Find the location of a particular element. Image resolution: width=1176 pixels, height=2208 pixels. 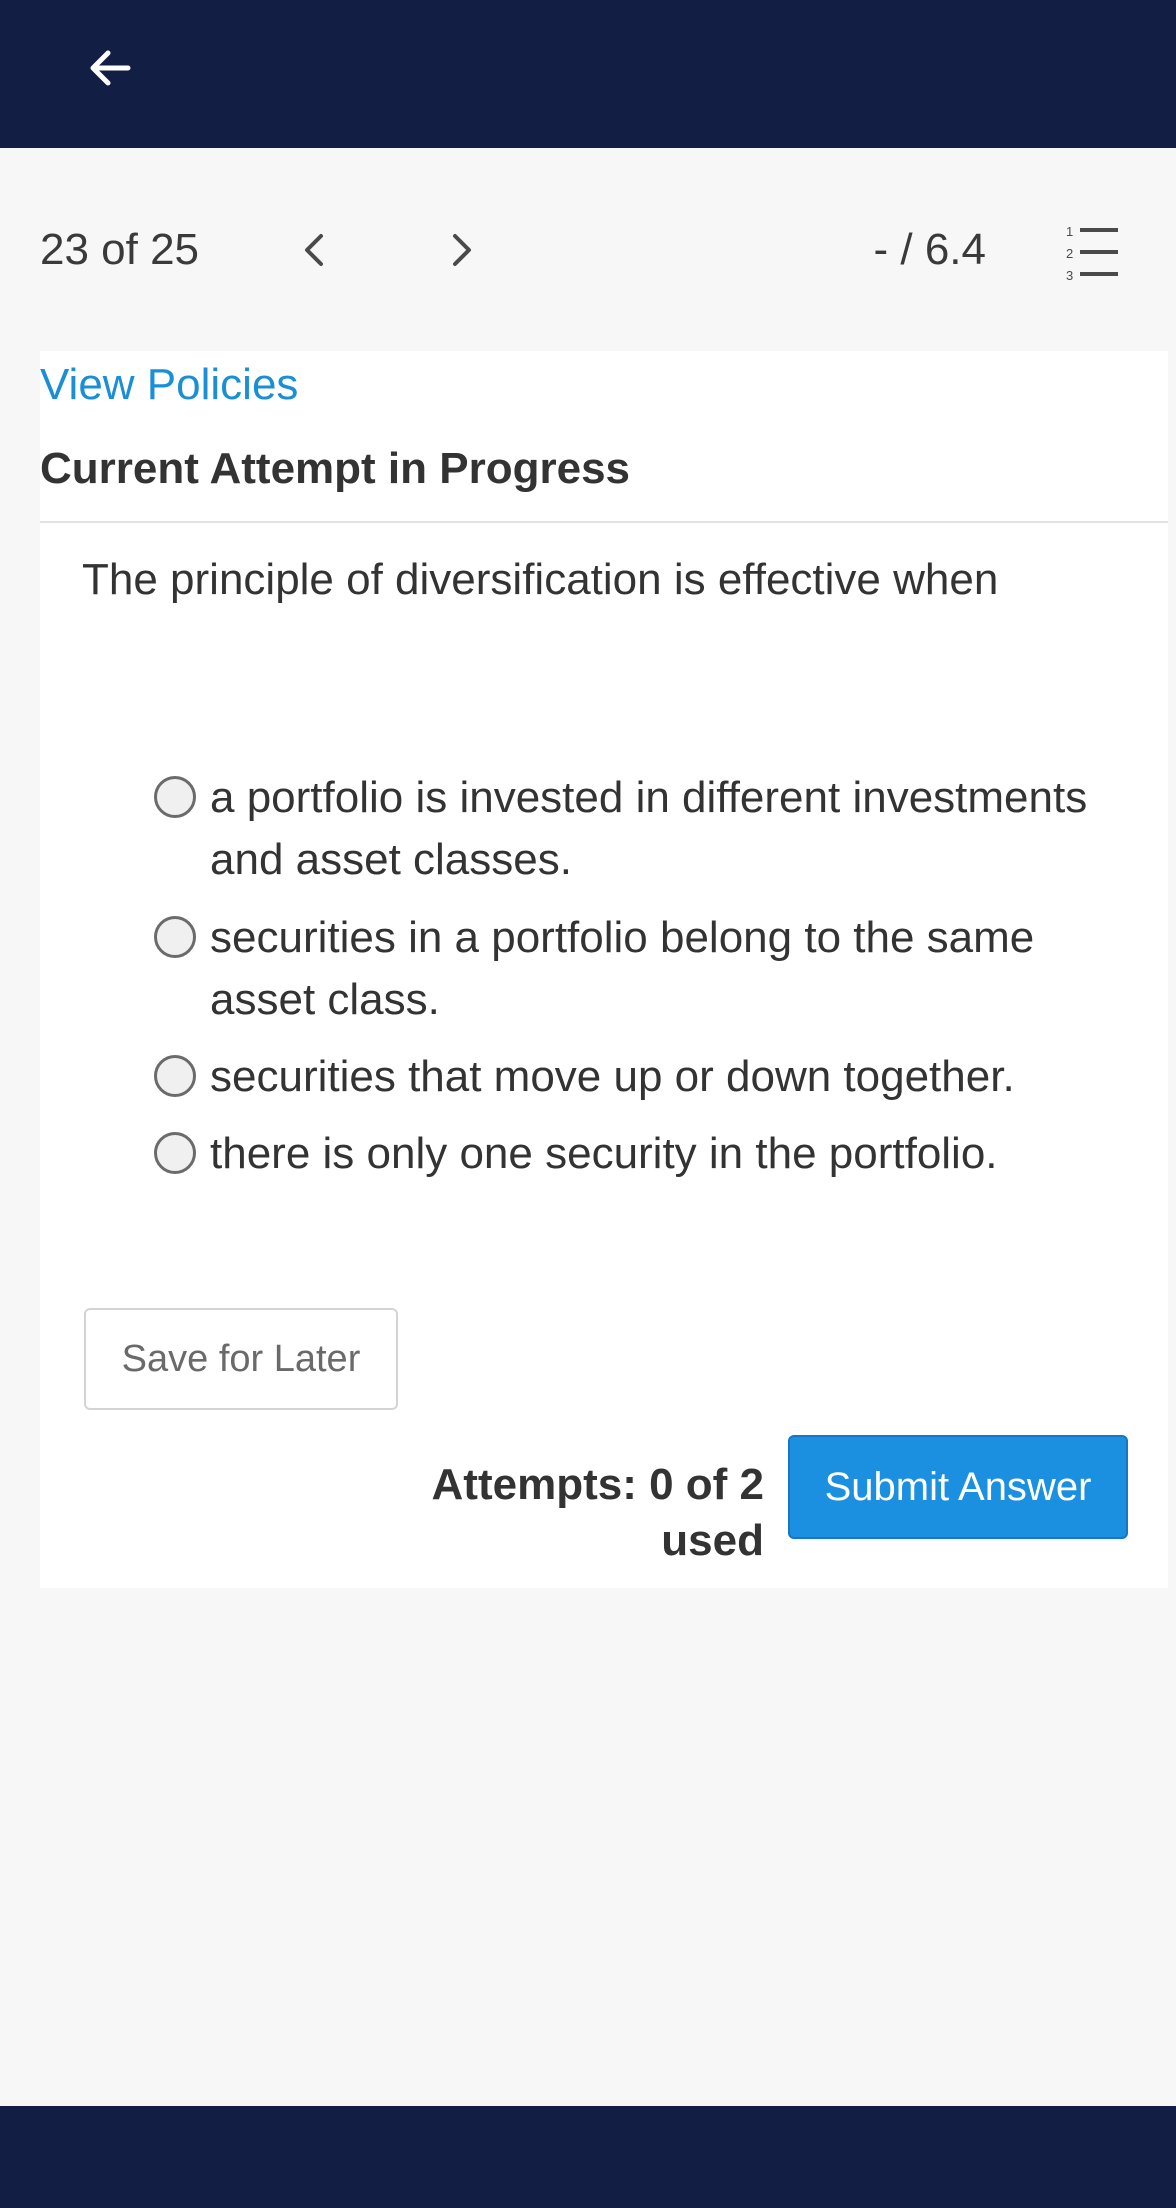

arrow-left-icon is located at coordinates (110, 68).